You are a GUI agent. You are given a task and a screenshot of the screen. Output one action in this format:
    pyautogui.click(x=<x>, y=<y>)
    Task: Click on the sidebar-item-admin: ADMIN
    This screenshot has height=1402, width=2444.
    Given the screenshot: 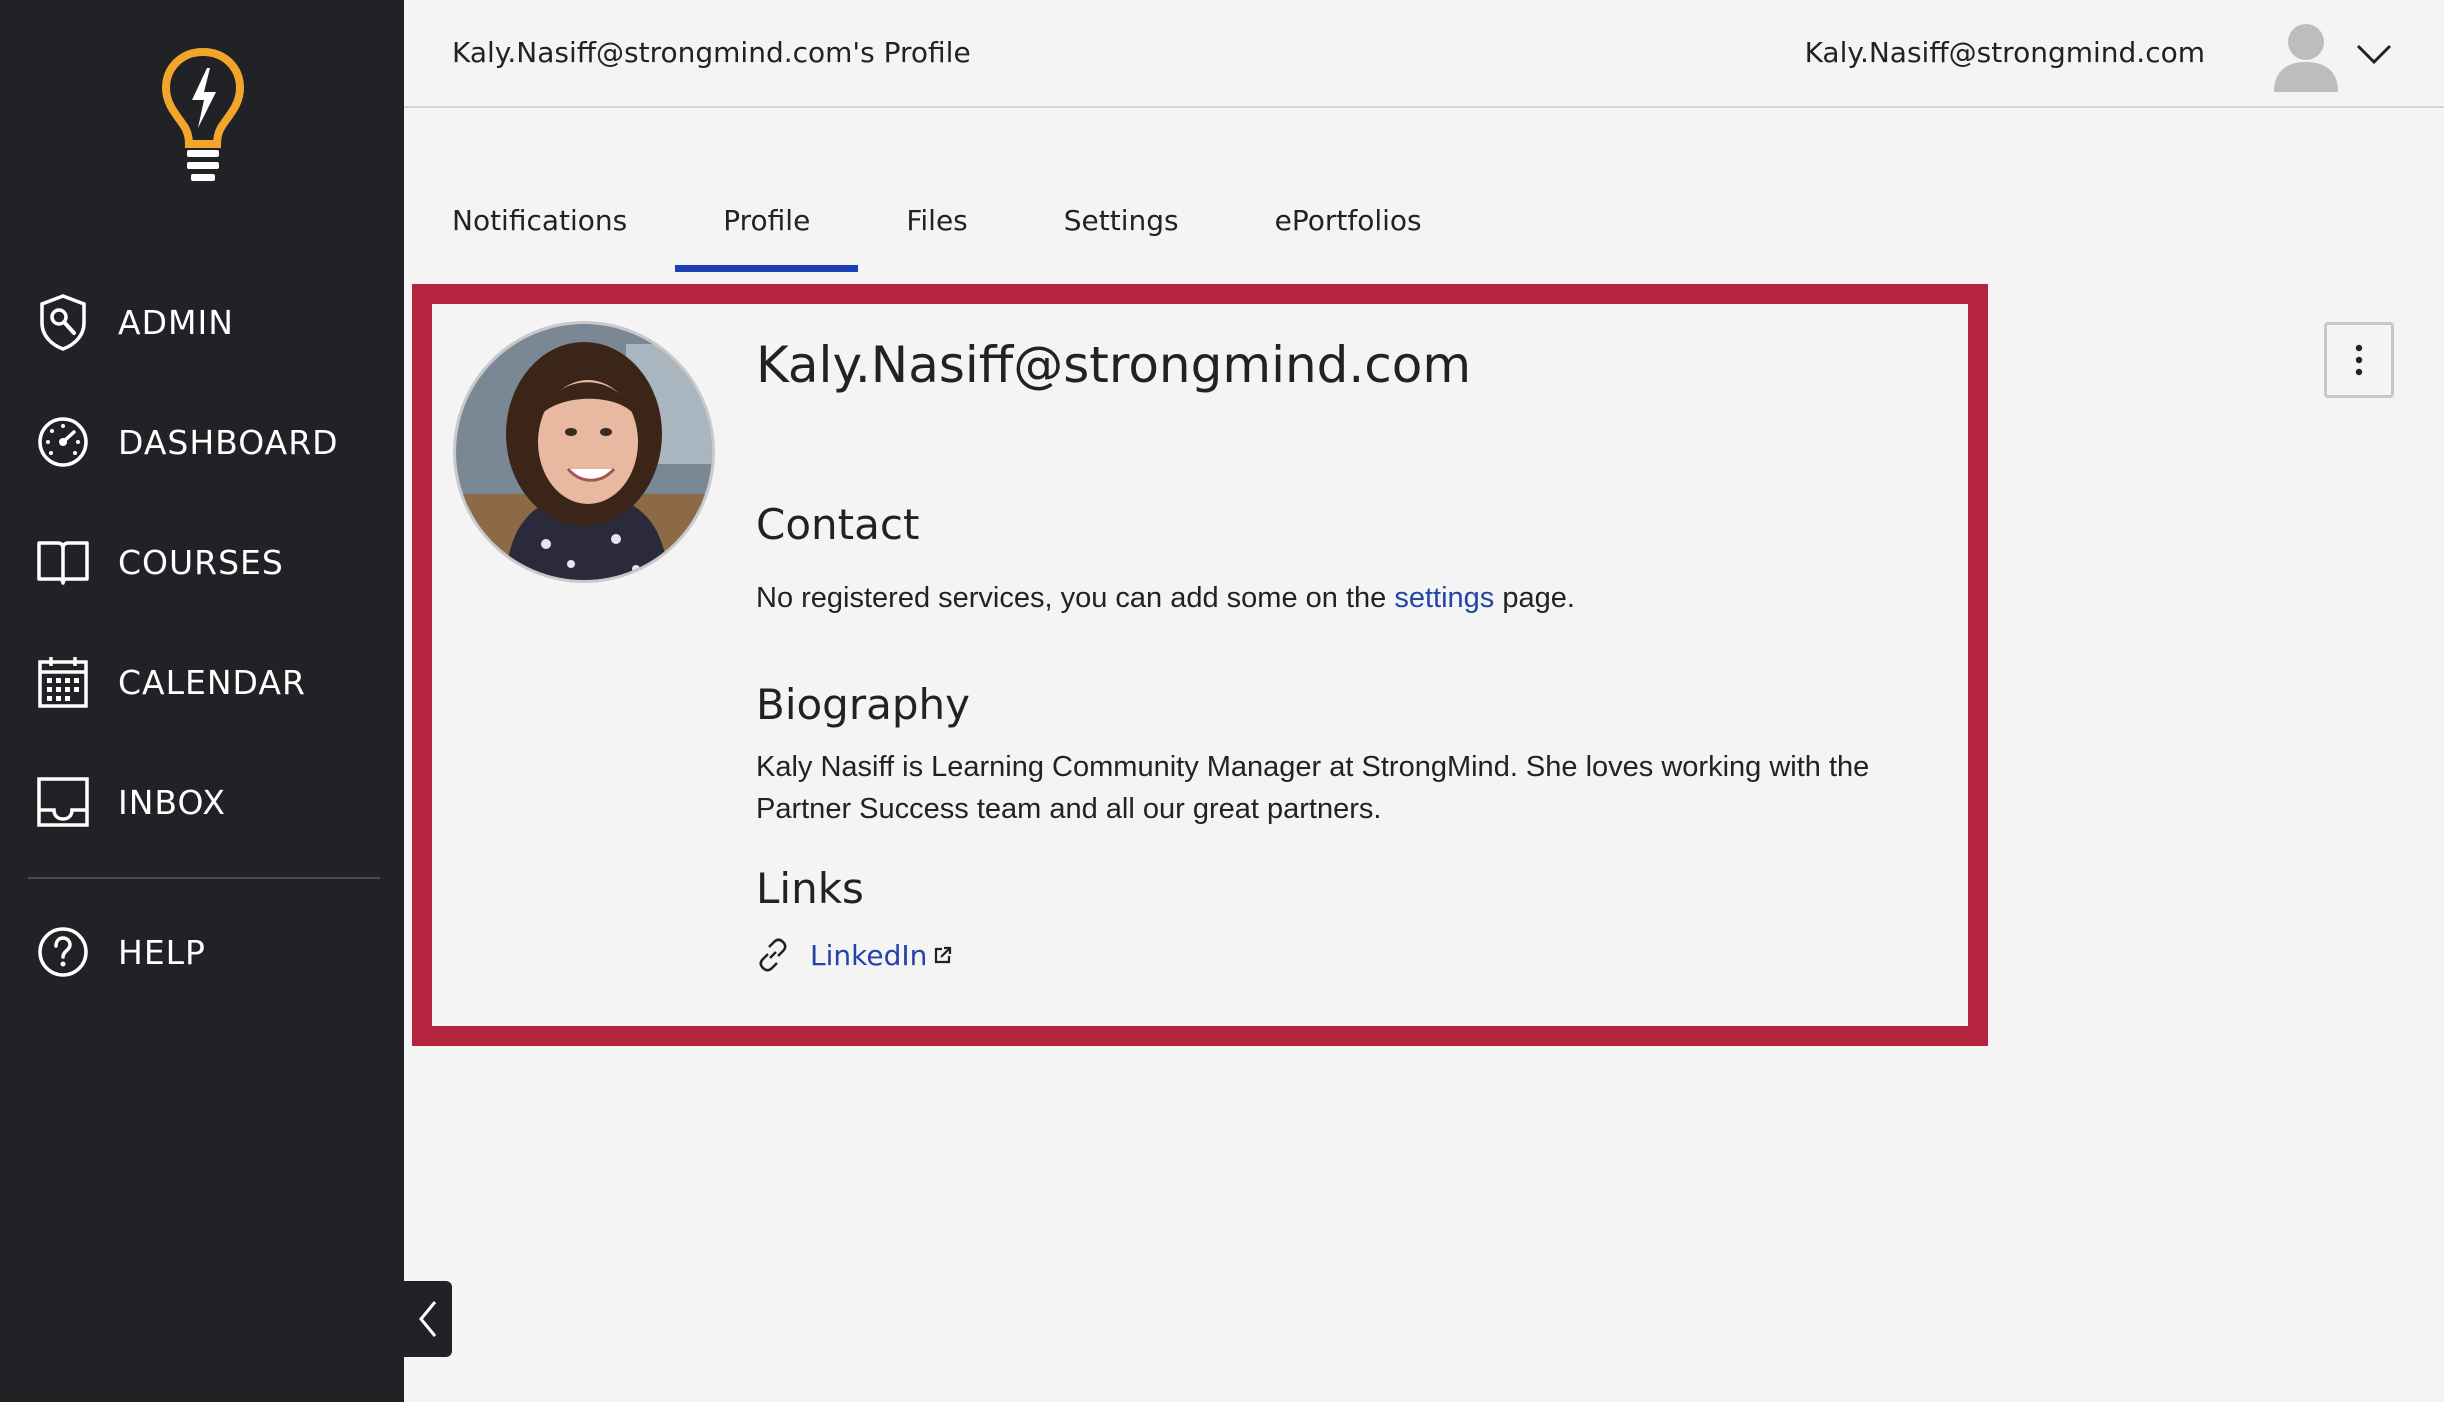 What is the action you would take?
    pyautogui.click(x=135, y=322)
    